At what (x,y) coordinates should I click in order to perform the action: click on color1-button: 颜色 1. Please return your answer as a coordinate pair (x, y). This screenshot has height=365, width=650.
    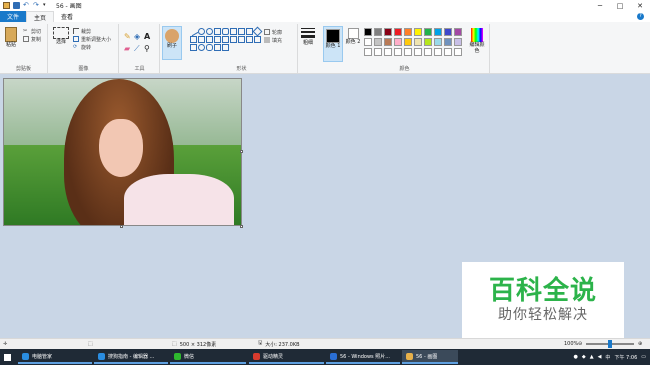
    Looking at the image, I should click on (333, 44).